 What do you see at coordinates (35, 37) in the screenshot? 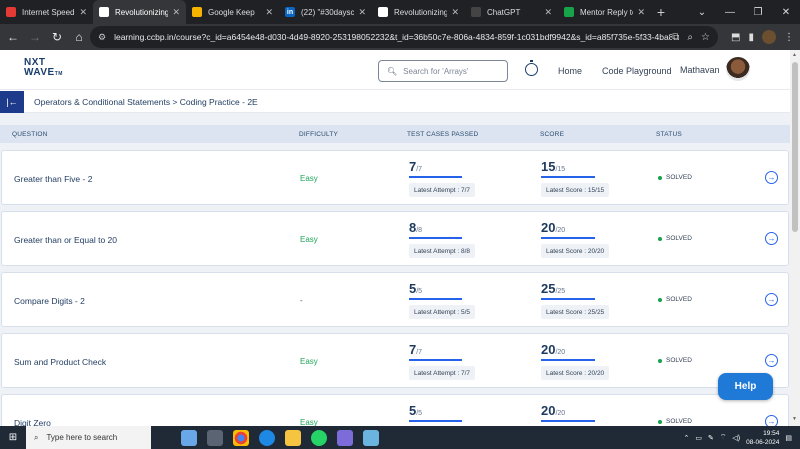
I see `forward-icon: →` at bounding box center [35, 37].